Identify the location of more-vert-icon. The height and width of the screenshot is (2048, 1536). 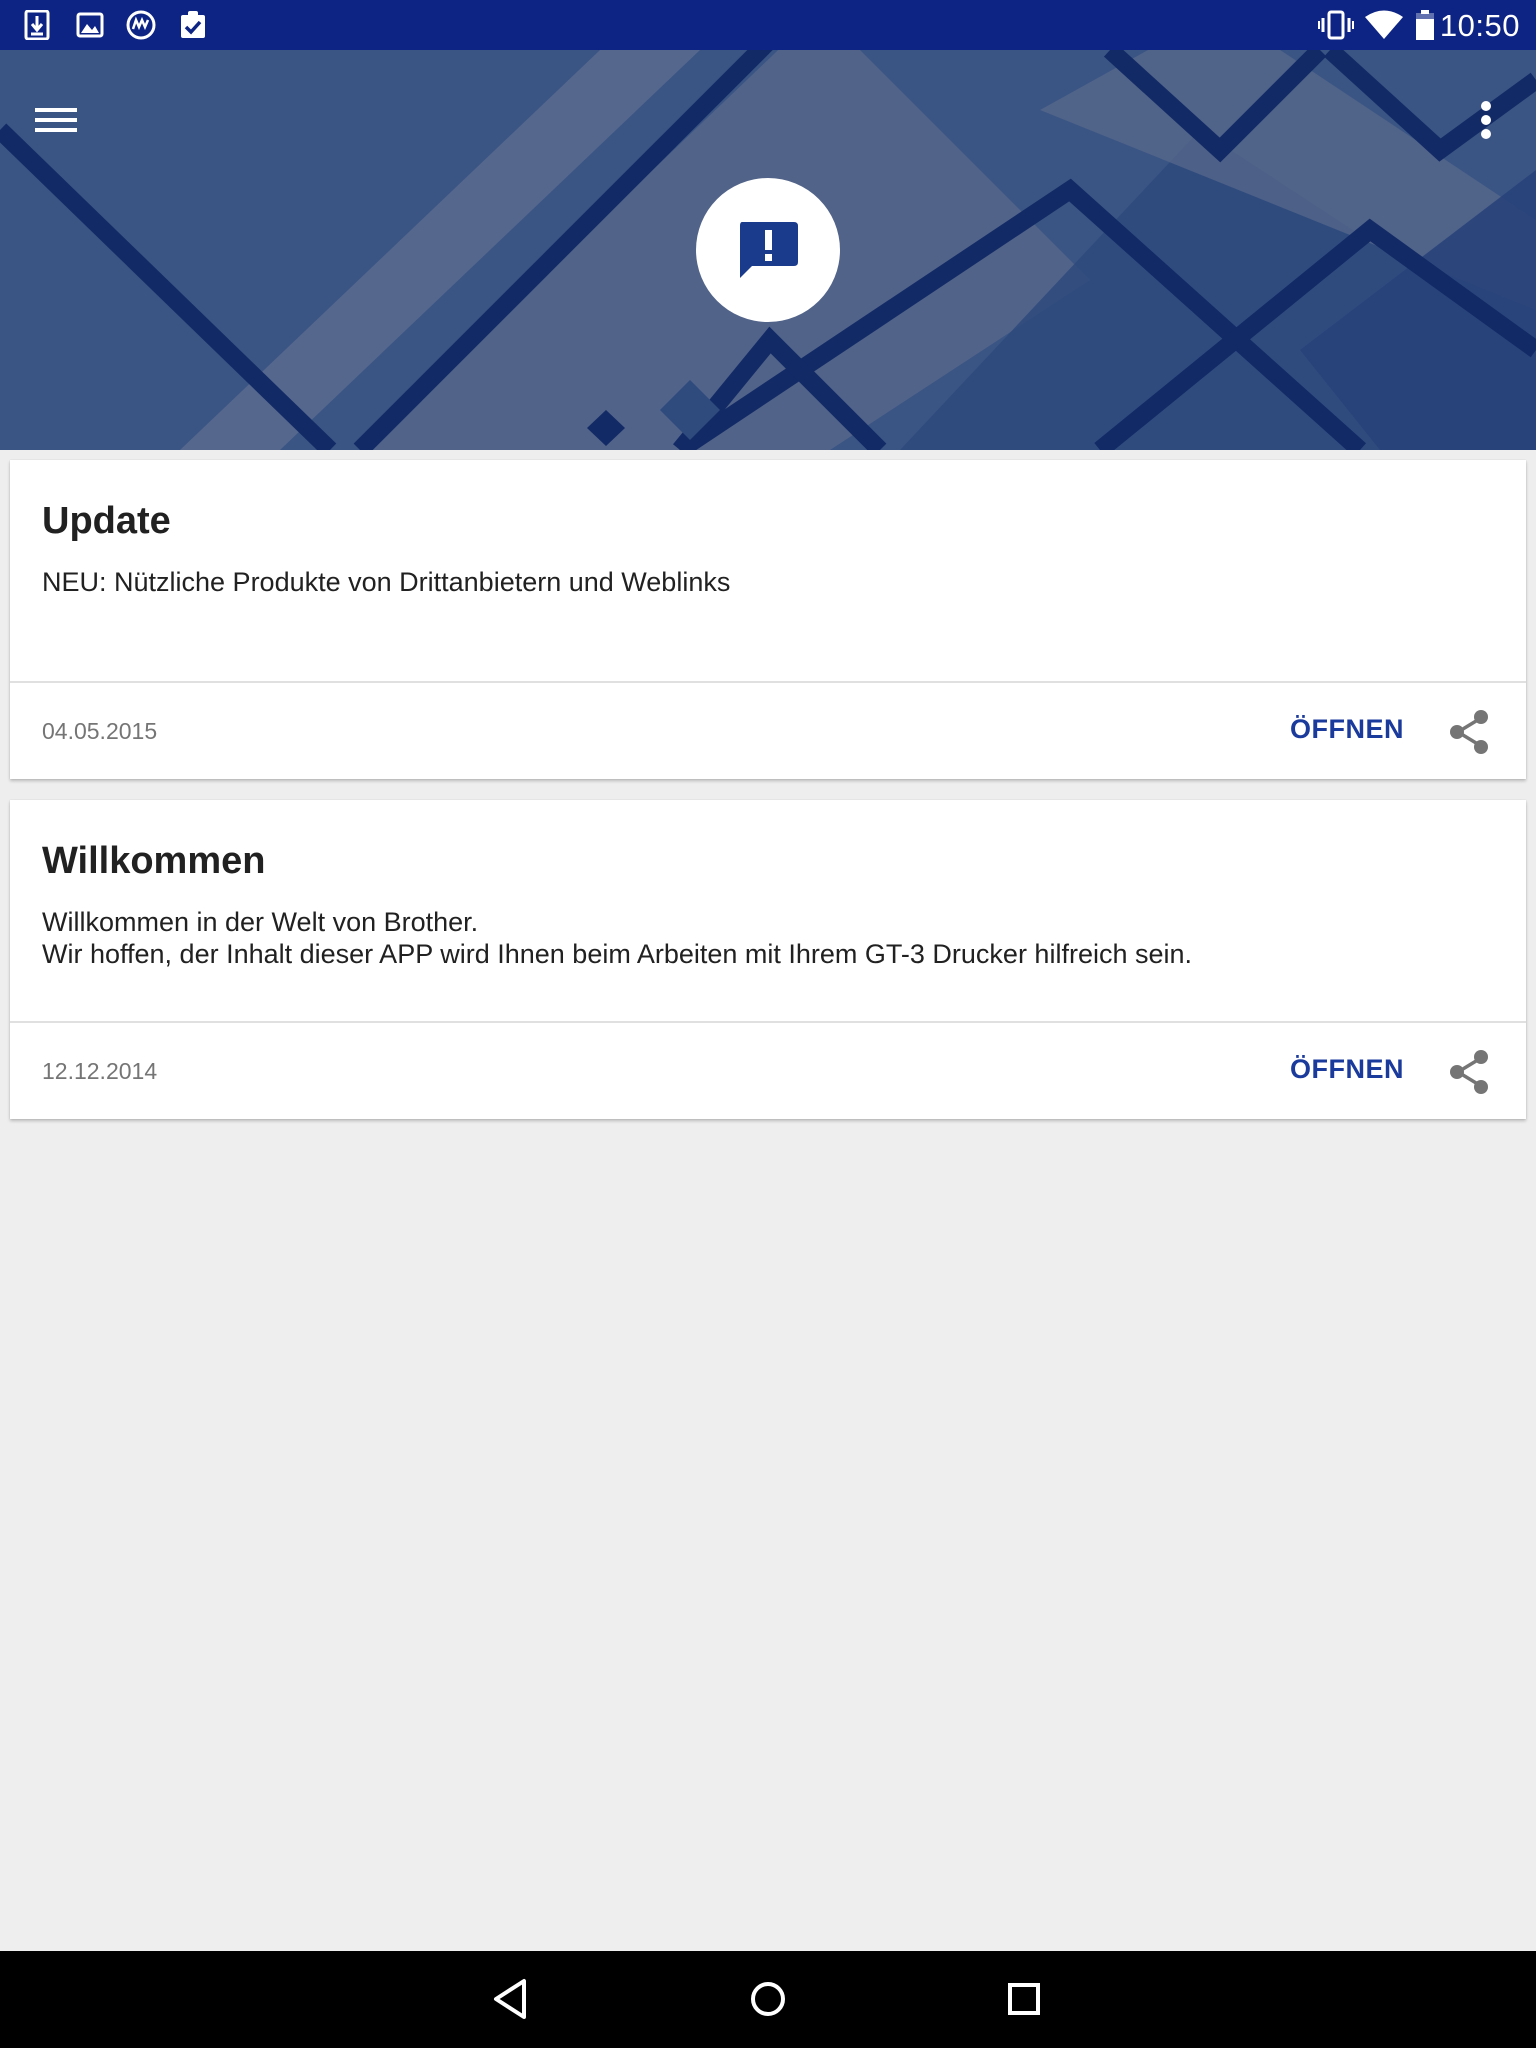
(1486, 120).